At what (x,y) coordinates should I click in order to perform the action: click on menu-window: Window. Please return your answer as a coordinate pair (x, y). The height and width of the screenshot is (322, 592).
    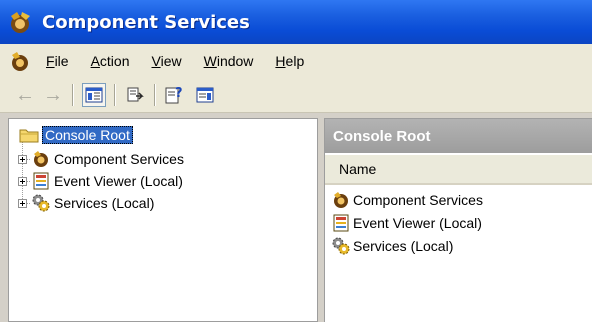
    Looking at the image, I should click on (229, 61).